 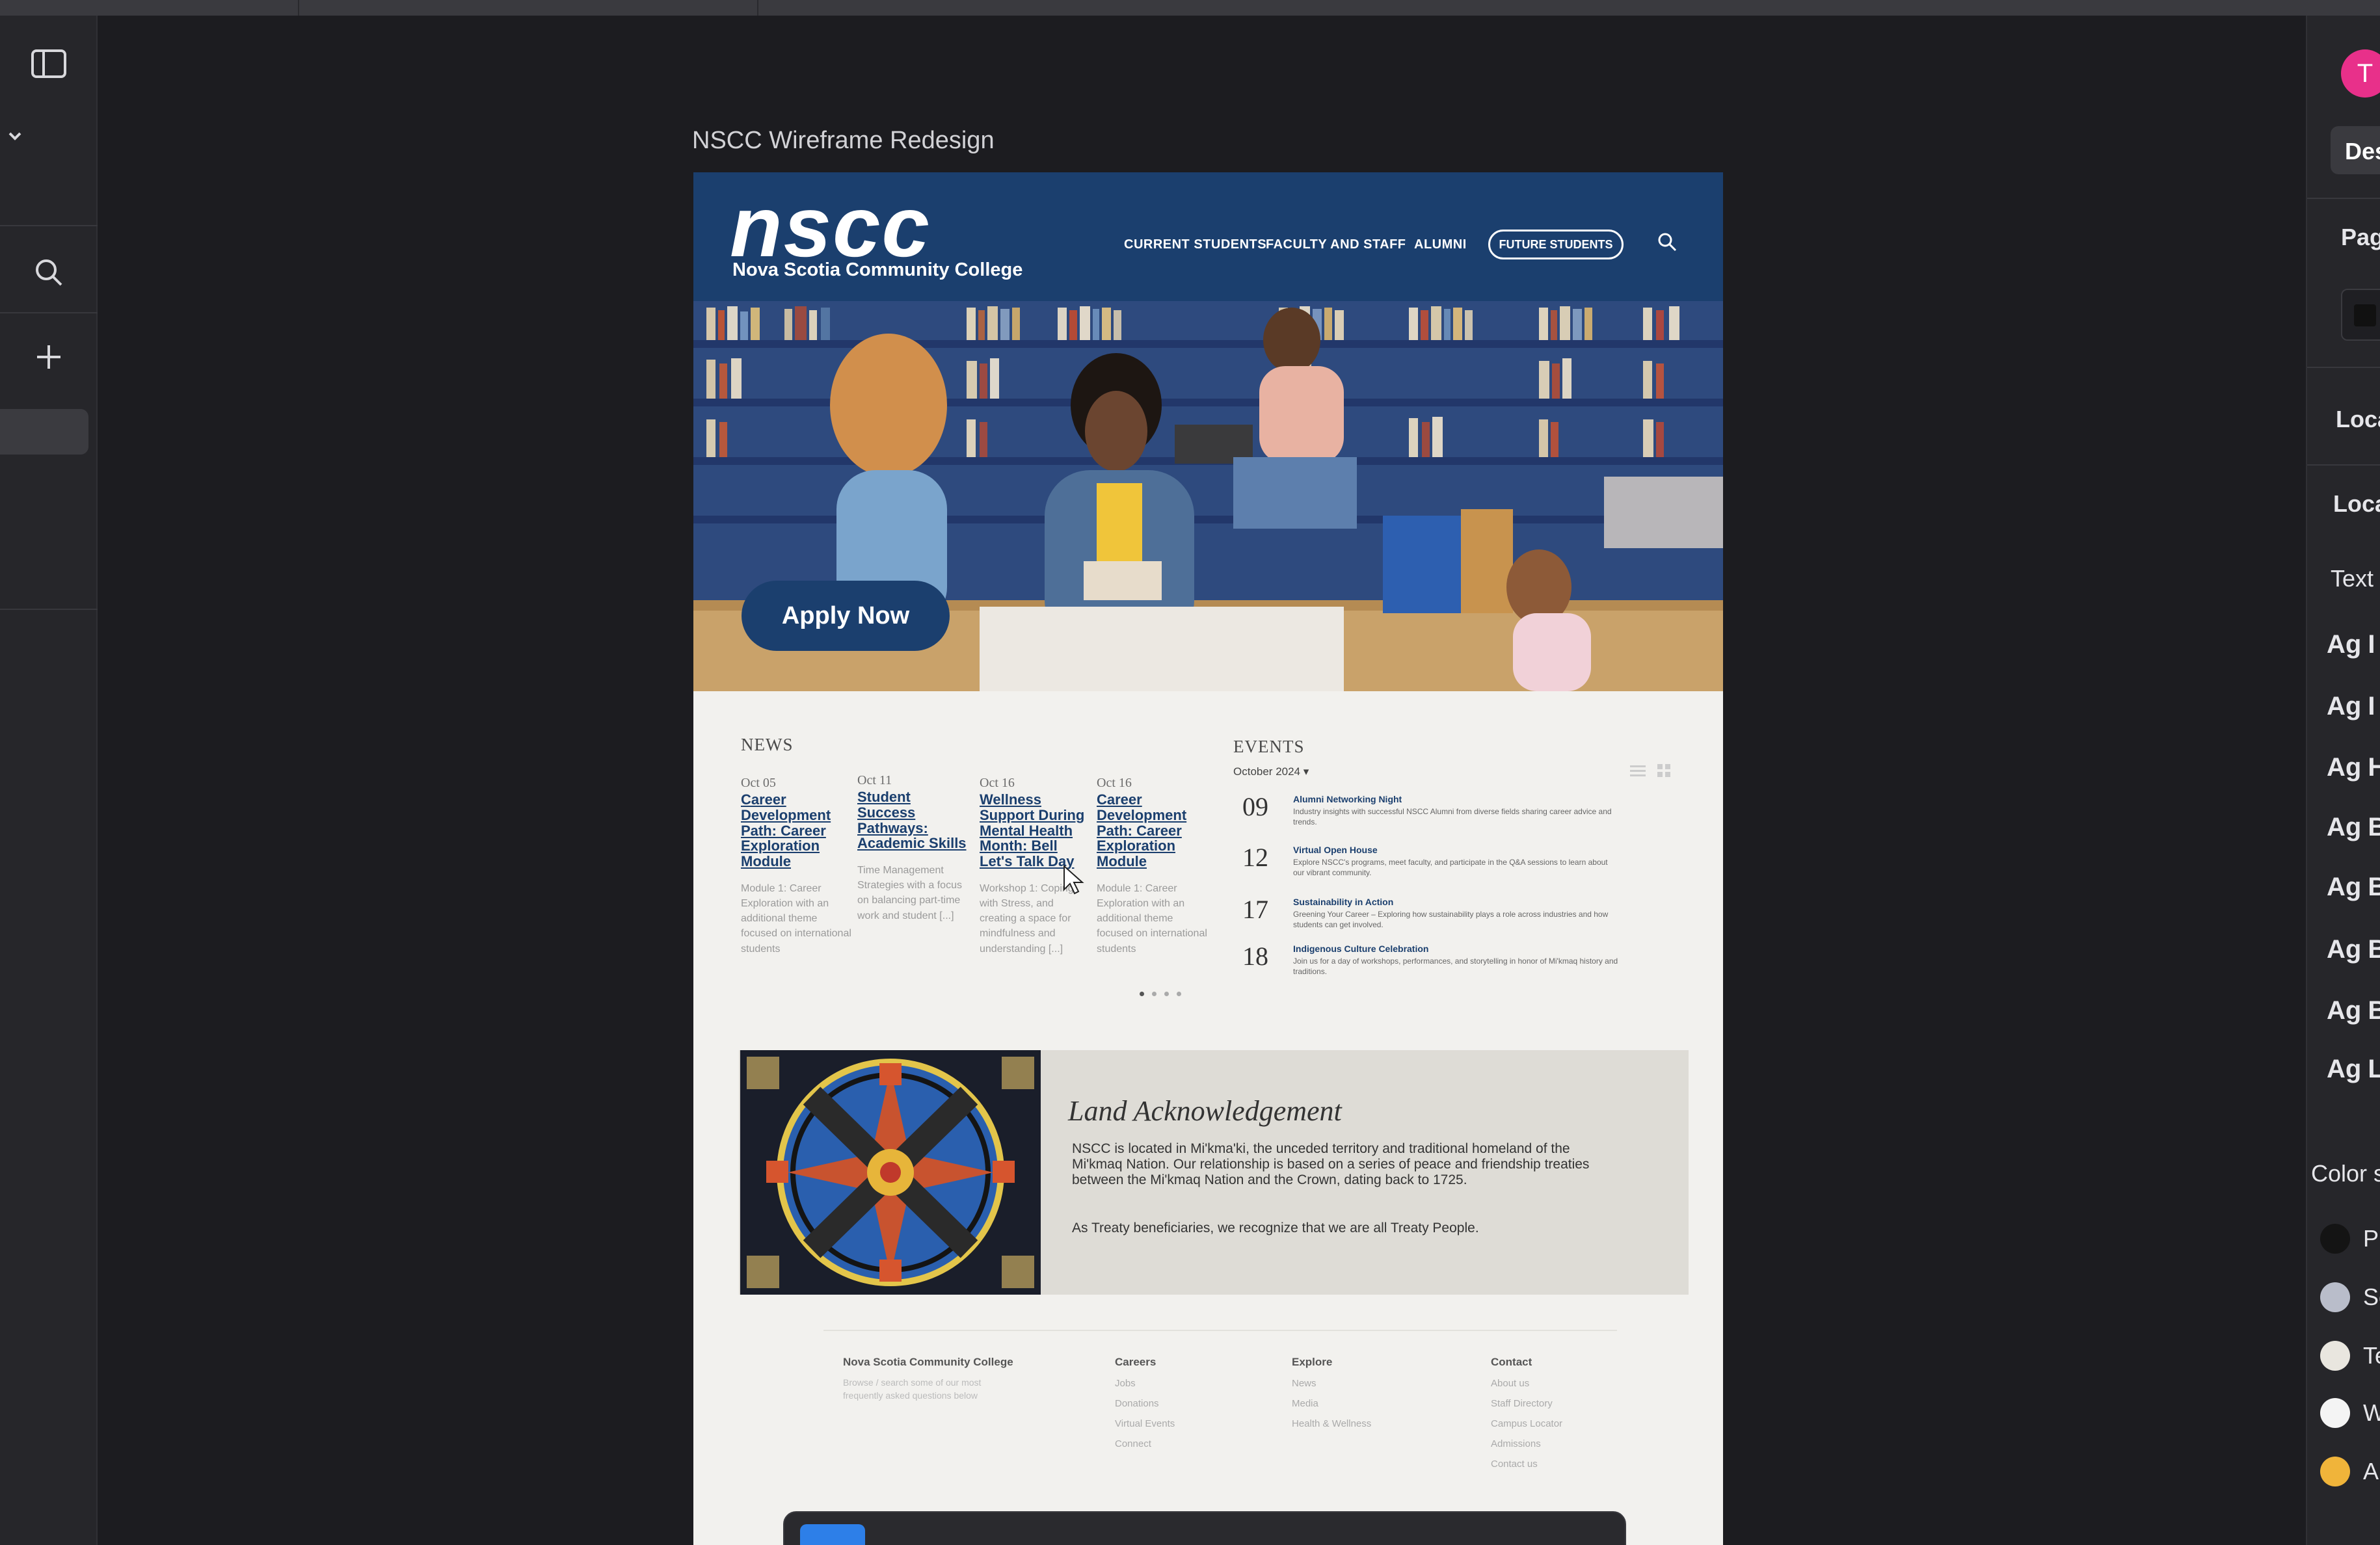 I want to click on inspector-divider, so click(x=2343, y=198).